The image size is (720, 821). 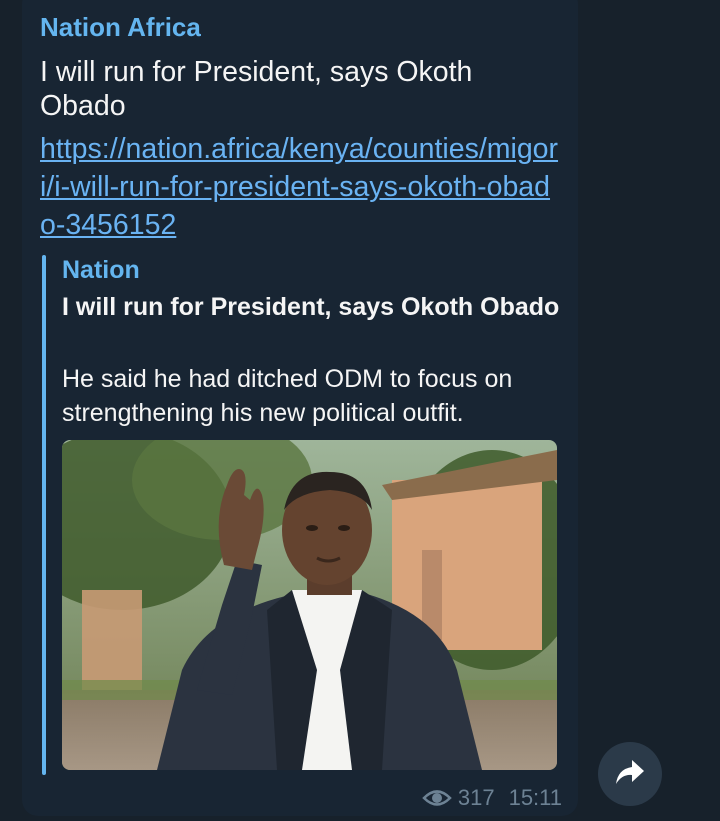 I want to click on message-time: 15:11, so click(x=535, y=797).